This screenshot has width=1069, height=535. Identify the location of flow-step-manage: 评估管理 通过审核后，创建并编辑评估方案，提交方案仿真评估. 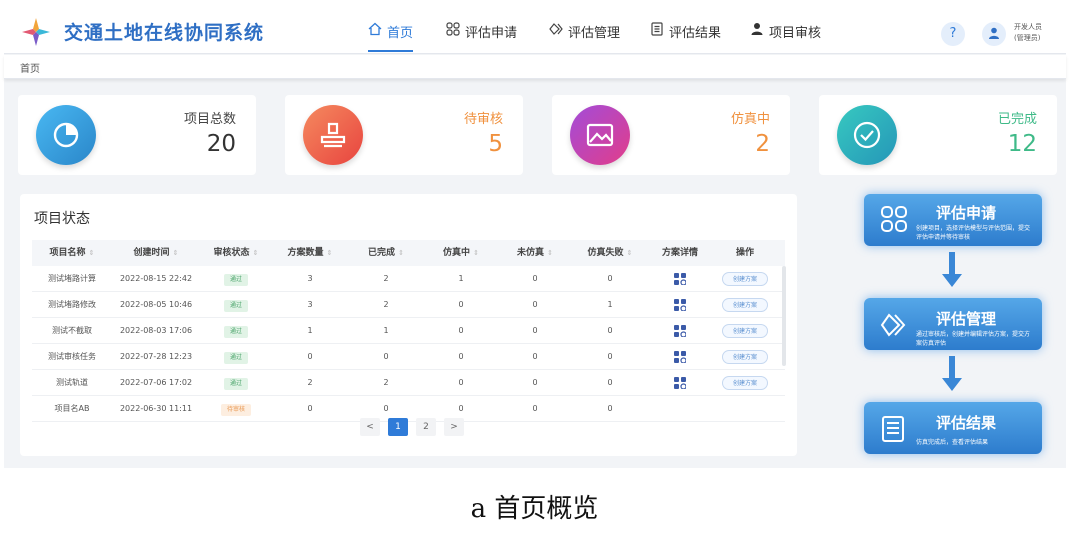
(953, 324).